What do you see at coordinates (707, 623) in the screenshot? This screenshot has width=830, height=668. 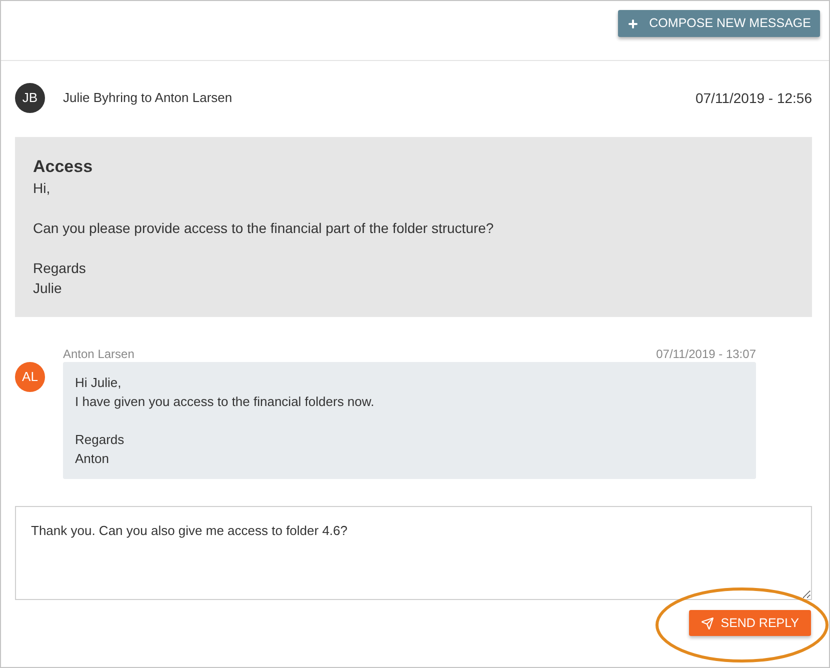 I see `send-icon` at bounding box center [707, 623].